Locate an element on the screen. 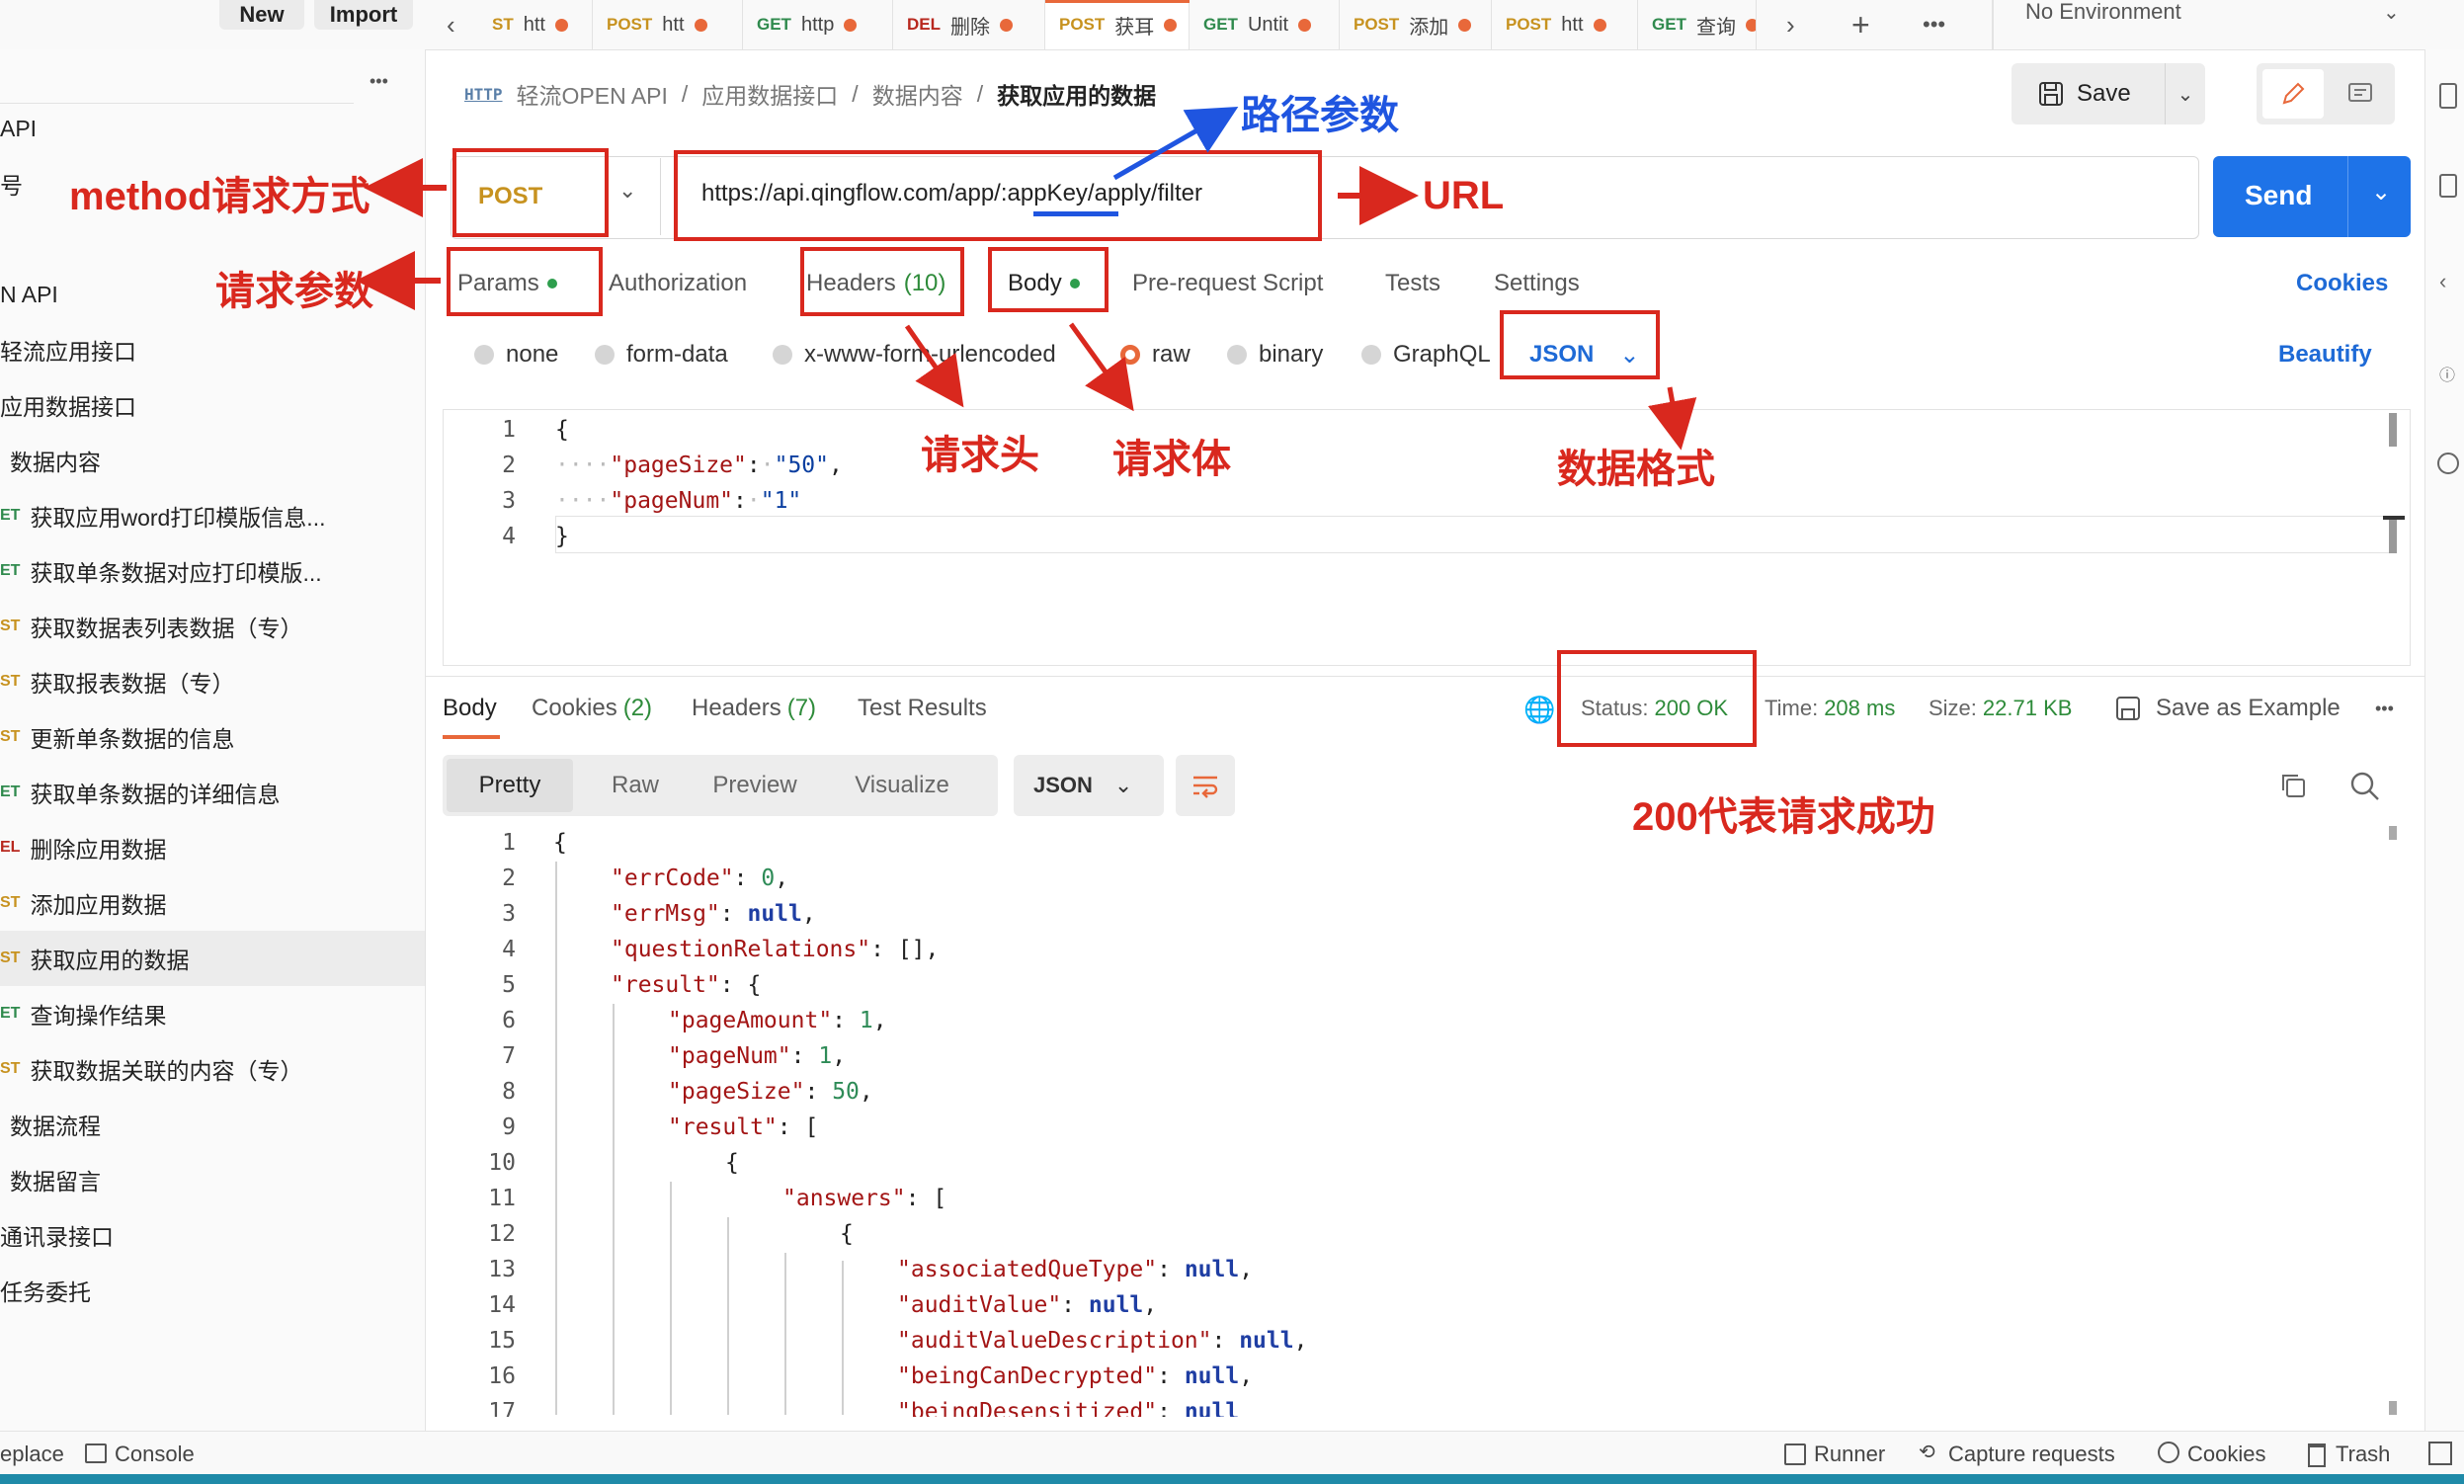 This screenshot has height=1484, width=2464. sidebar-item: 轻流应用接口 is located at coordinates (212, 349).